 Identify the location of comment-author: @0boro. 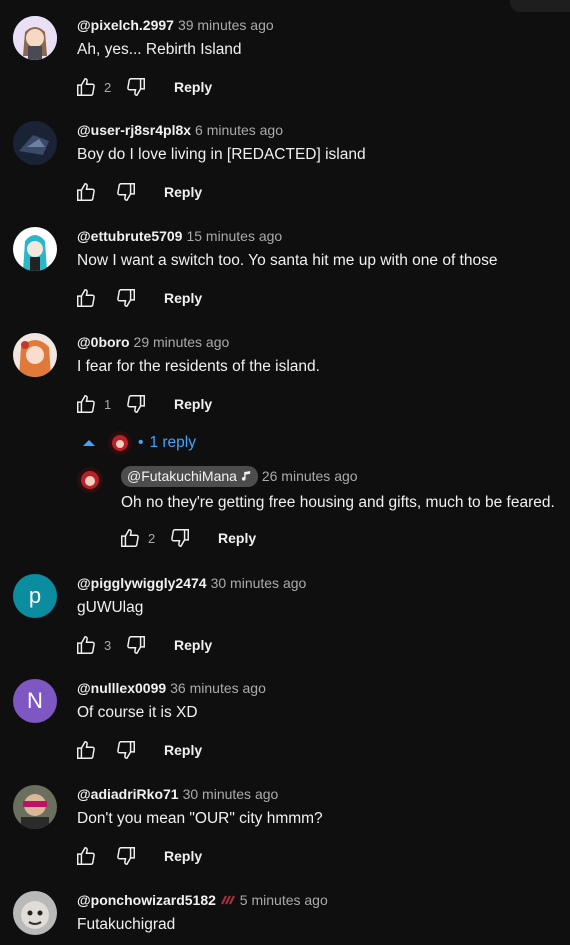
(103, 342).